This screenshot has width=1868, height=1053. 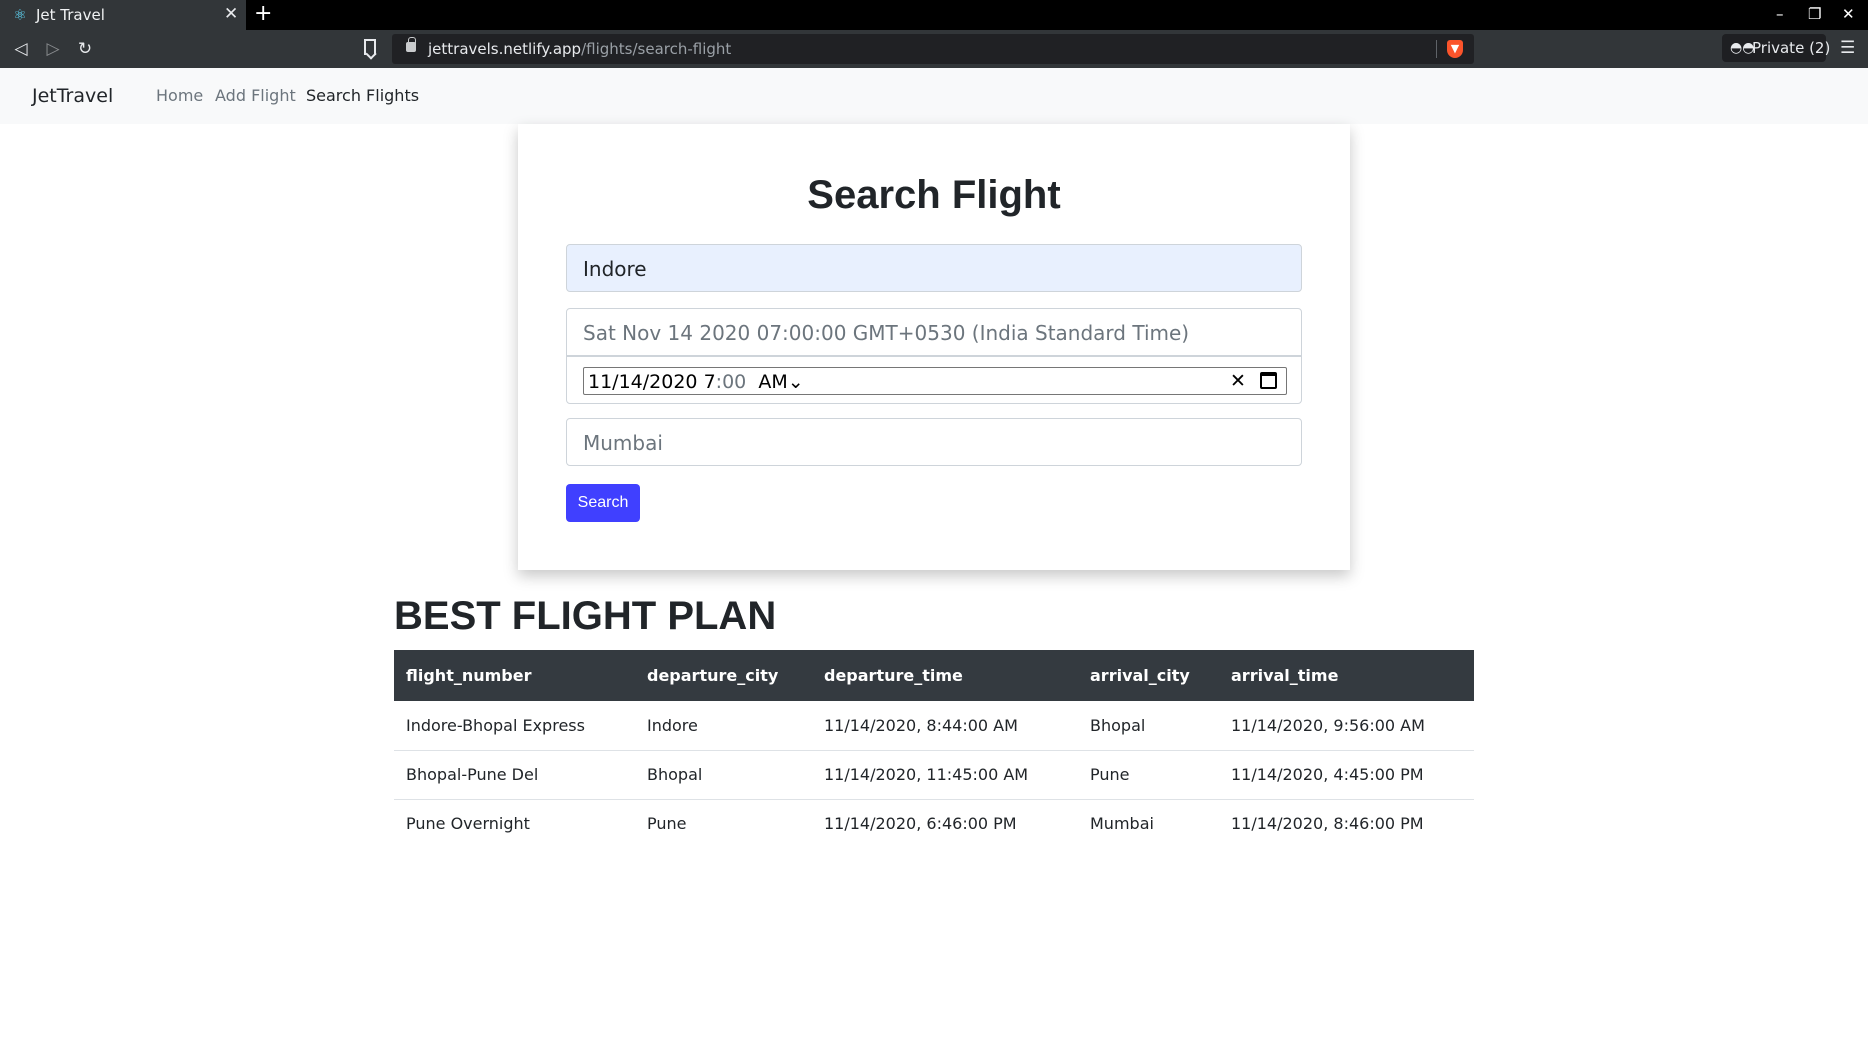 I want to click on lock-icon, so click(x=411, y=44).